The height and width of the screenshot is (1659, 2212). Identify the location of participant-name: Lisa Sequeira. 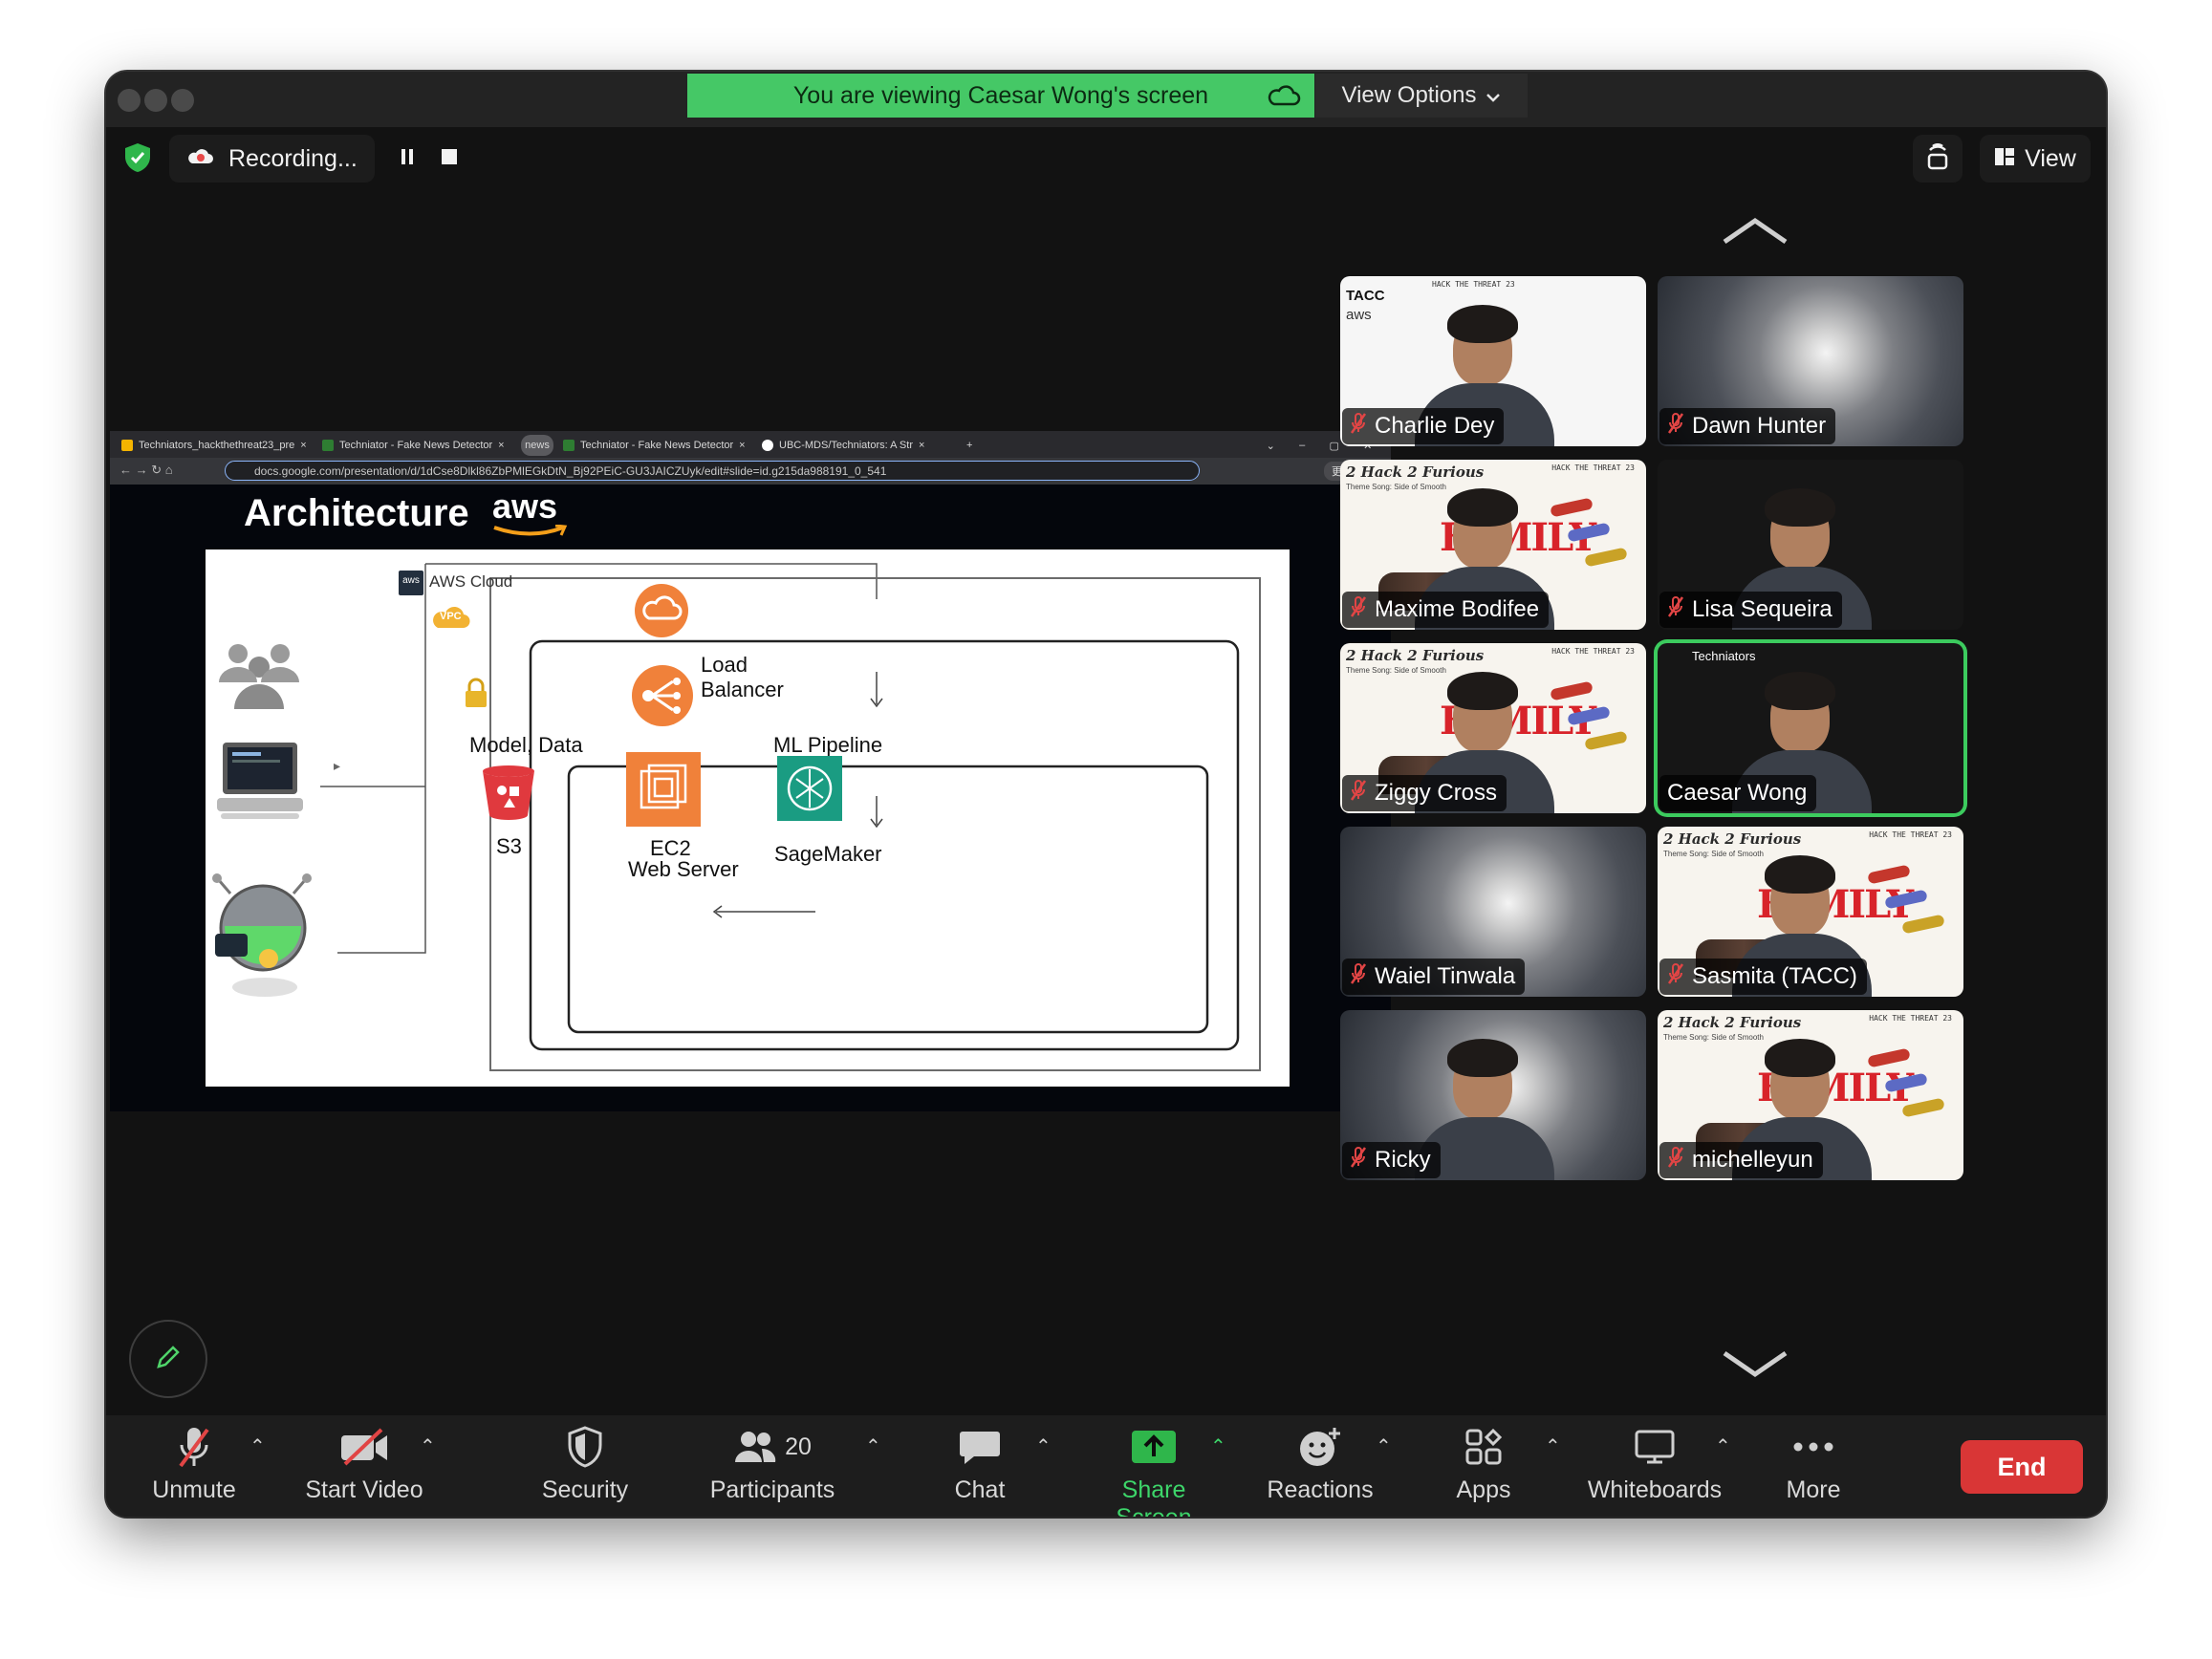
(1762, 609).